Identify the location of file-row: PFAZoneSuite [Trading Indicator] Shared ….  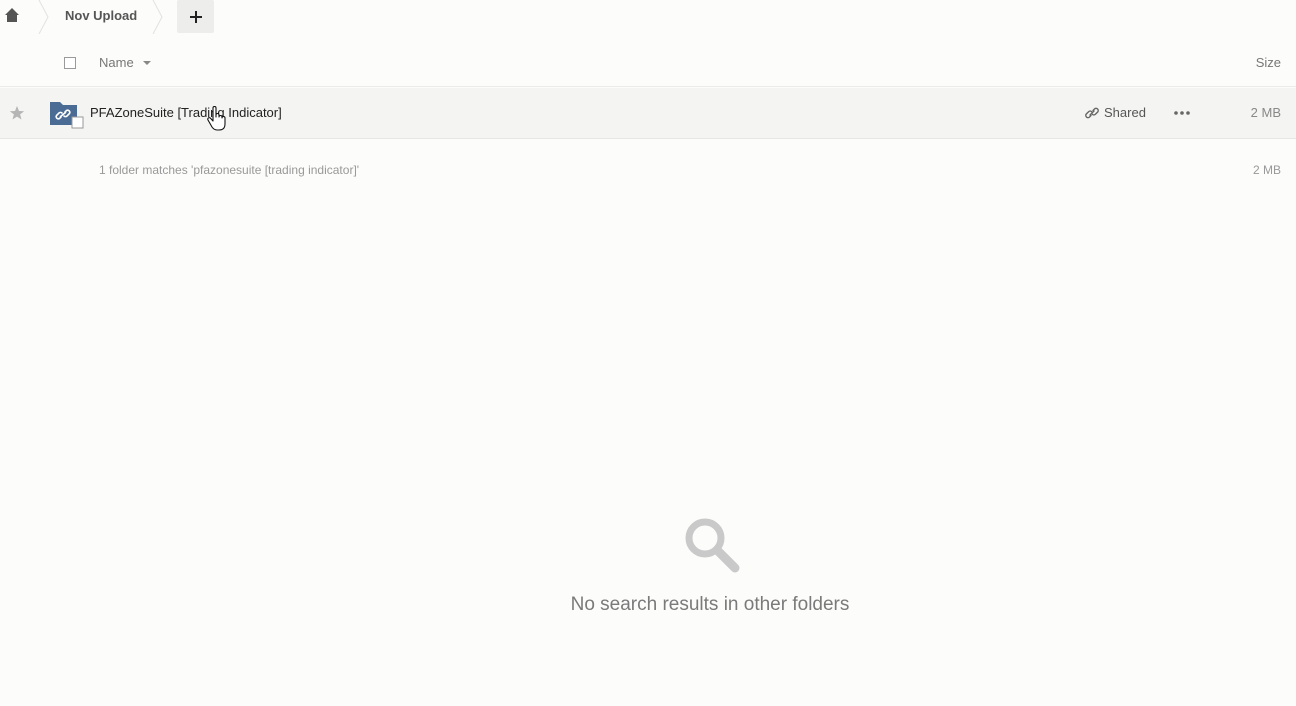
(648, 113).